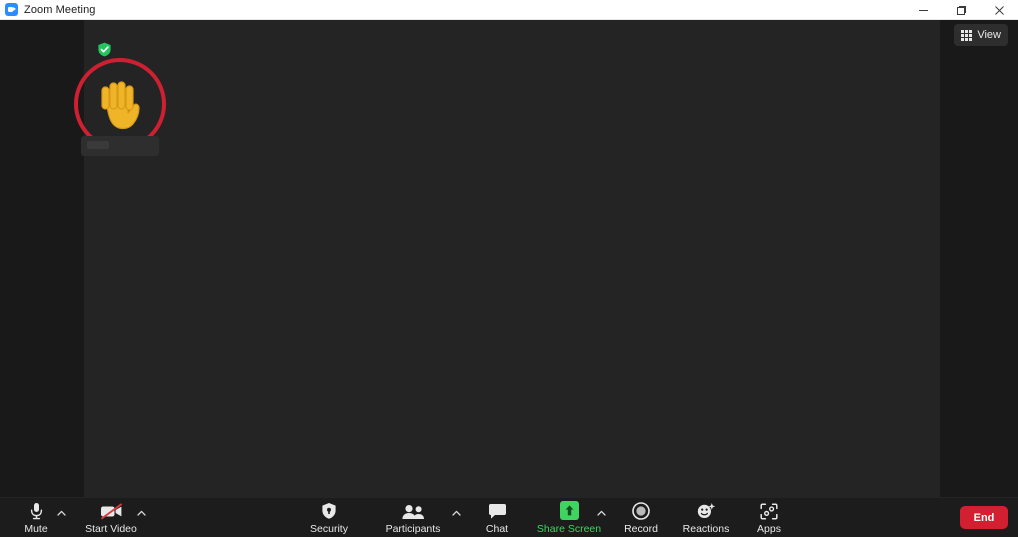  I want to click on share-screen-icon, so click(569, 510).